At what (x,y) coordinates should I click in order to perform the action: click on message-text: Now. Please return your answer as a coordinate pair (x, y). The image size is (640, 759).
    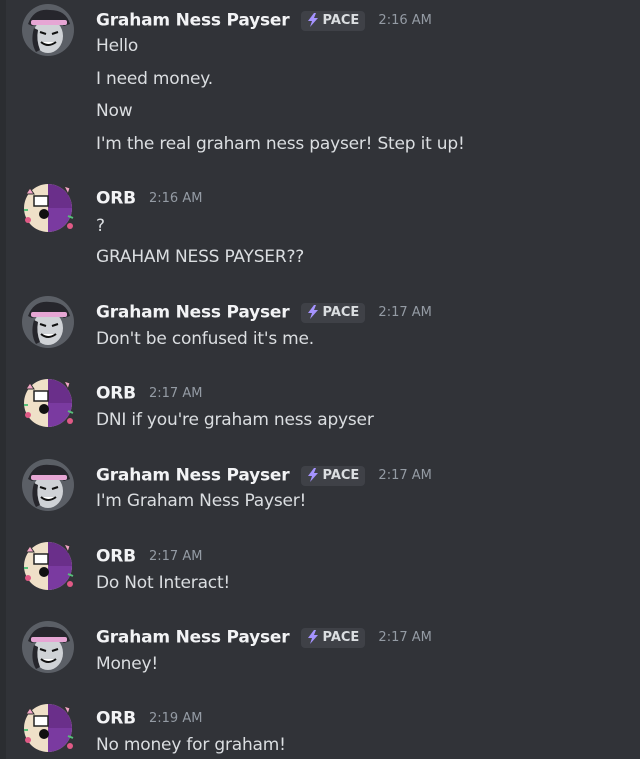
    Looking at the image, I should click on (114, 111).